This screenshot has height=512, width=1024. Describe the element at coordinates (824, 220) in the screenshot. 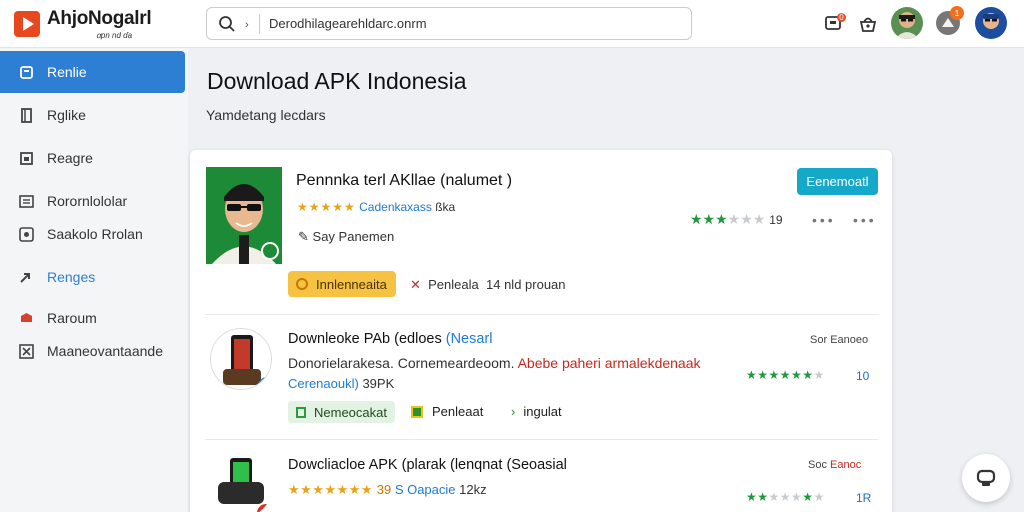

I see `more-options-icon: •••` at that location.